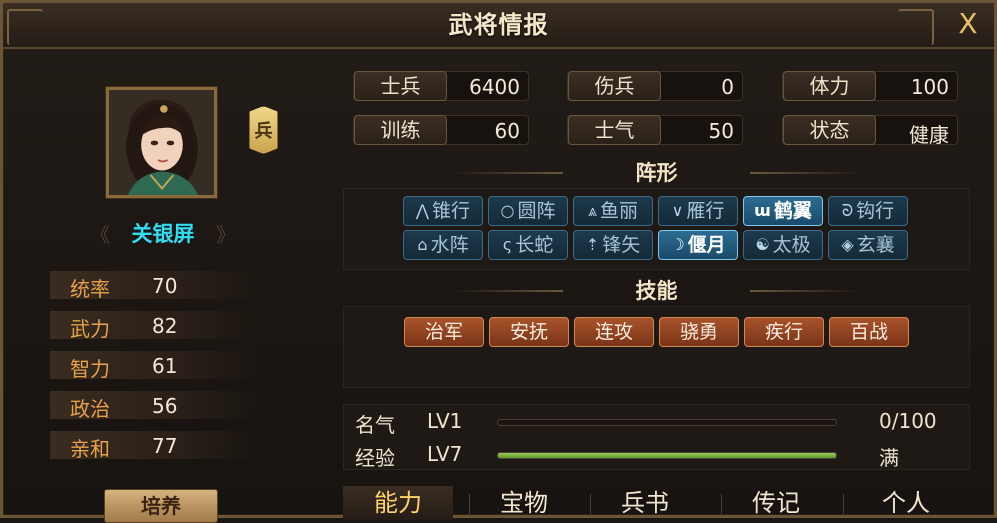 Image resolution: width=997 pixels, height=523 pixels. Describe the element at coordinates (908, 421) in the screenshot. I see `fame-value: 0/100` at that location.